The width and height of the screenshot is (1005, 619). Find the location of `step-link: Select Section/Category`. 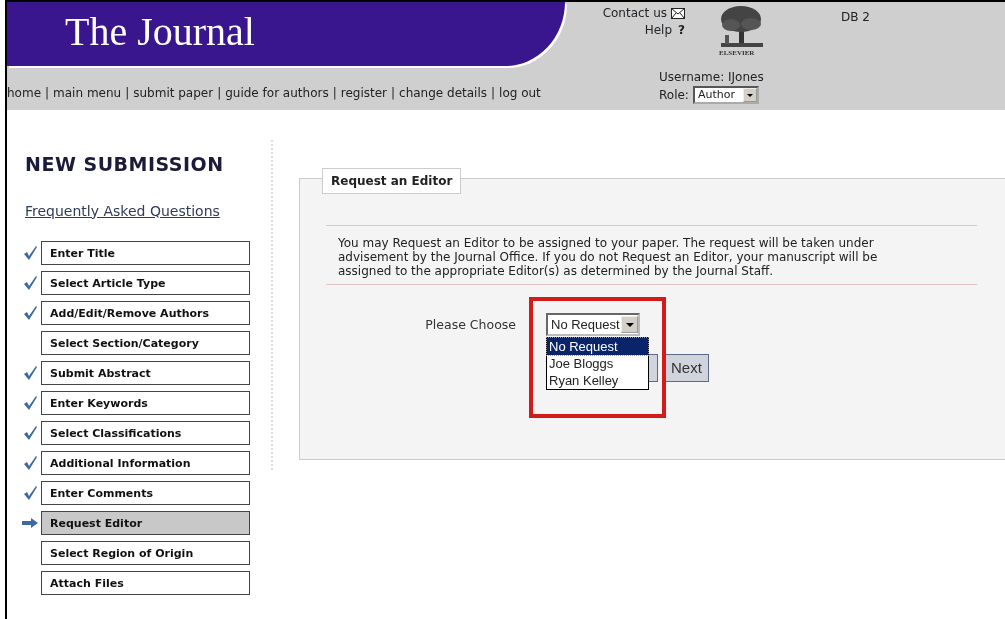

step-link: Select Section/Category is located at coordinates (145, 342).